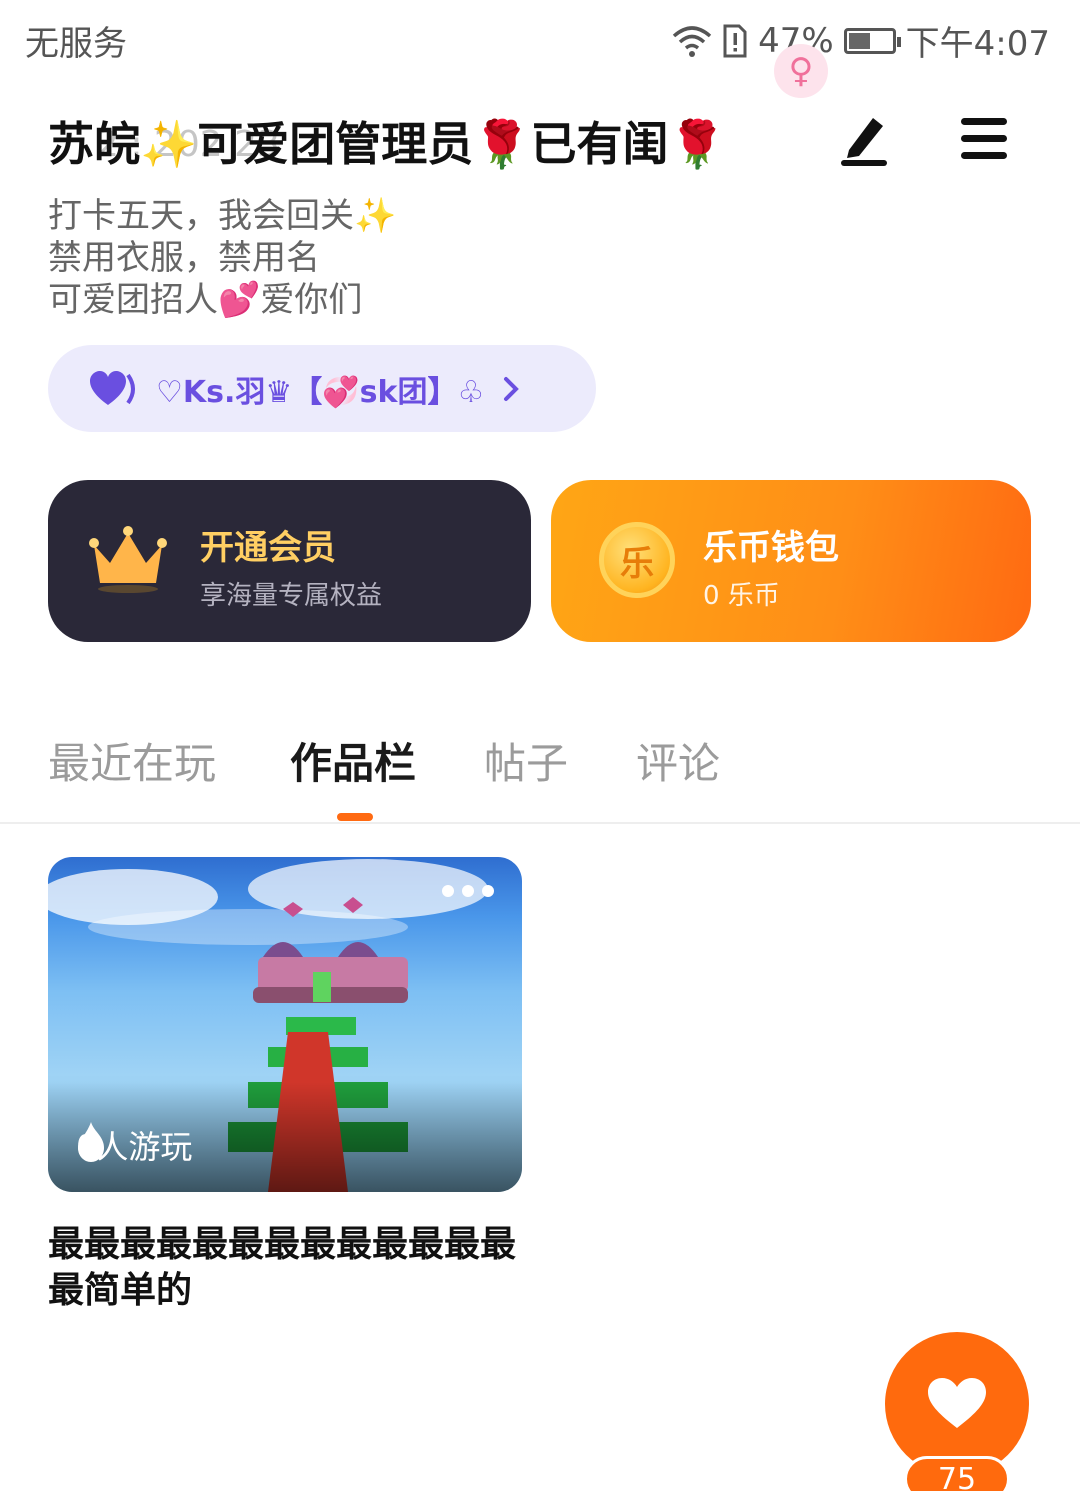 The width and height of the screenshot is (1080, 1491). I want to click on like-count: 75, so click(957, 1473).